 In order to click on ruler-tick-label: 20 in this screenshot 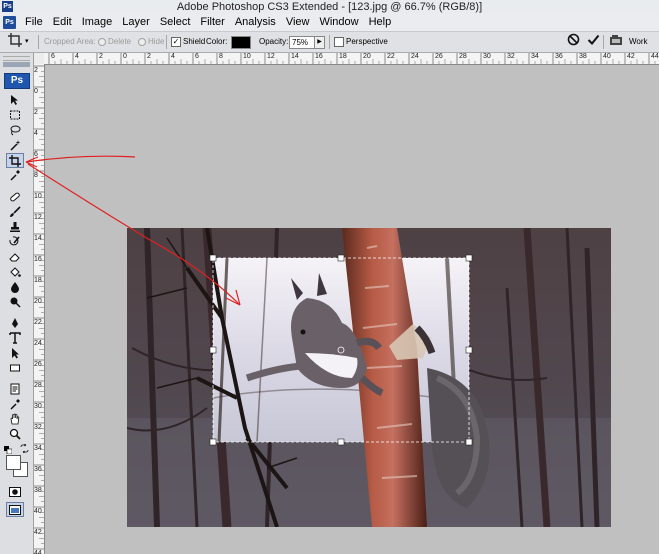, I will do `click(367, 56)`.